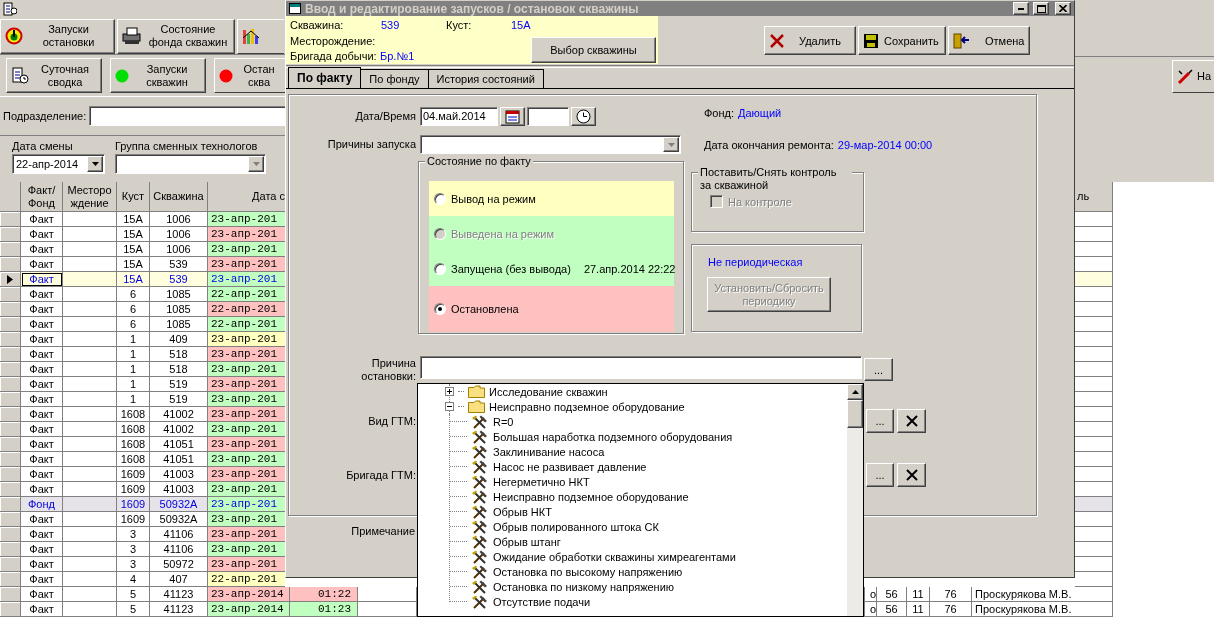 The height and width of the screenshot is (617, 1214). What do you see at coordinates (871, 609) in the screenshot?
I see `table-cell: о` at bounding box center [871, 609].